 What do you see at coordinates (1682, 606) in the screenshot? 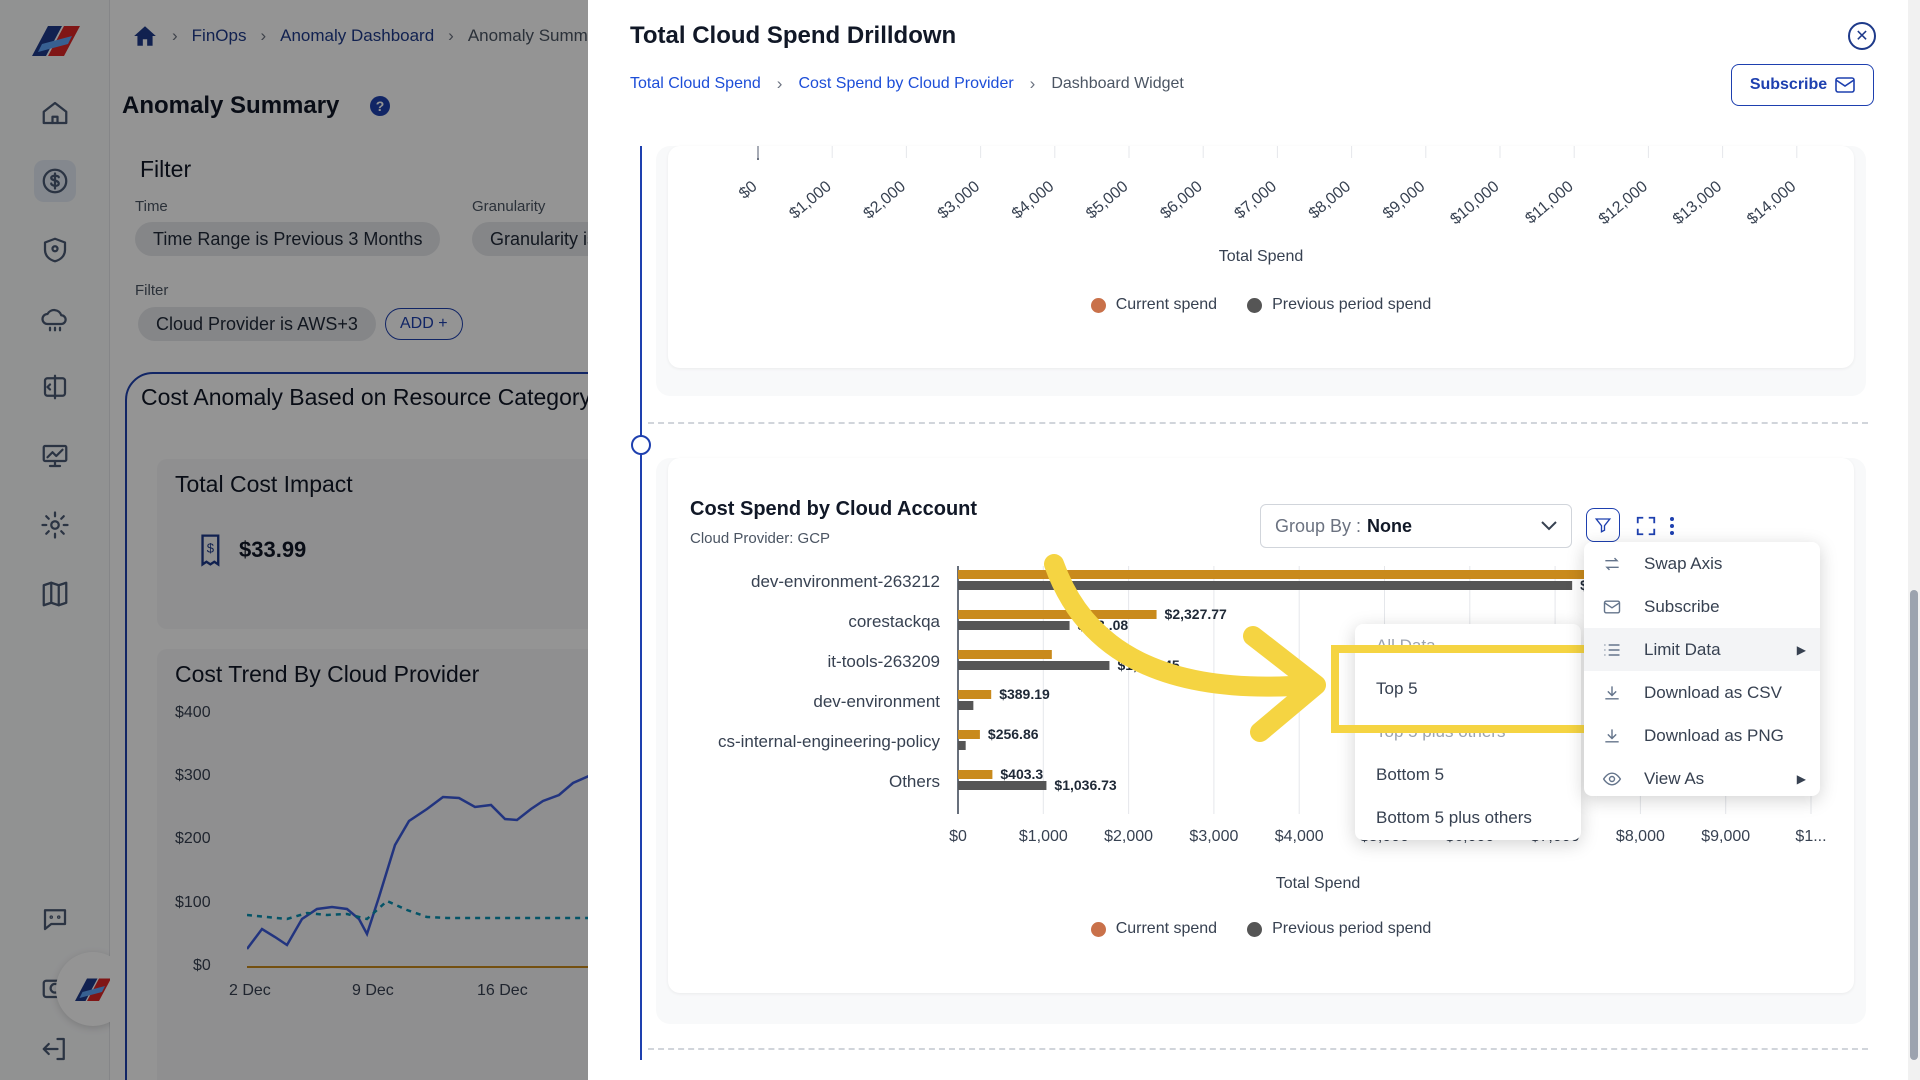
I see `menu-item-label: Subscribe` at bounding box center [1682, 606].